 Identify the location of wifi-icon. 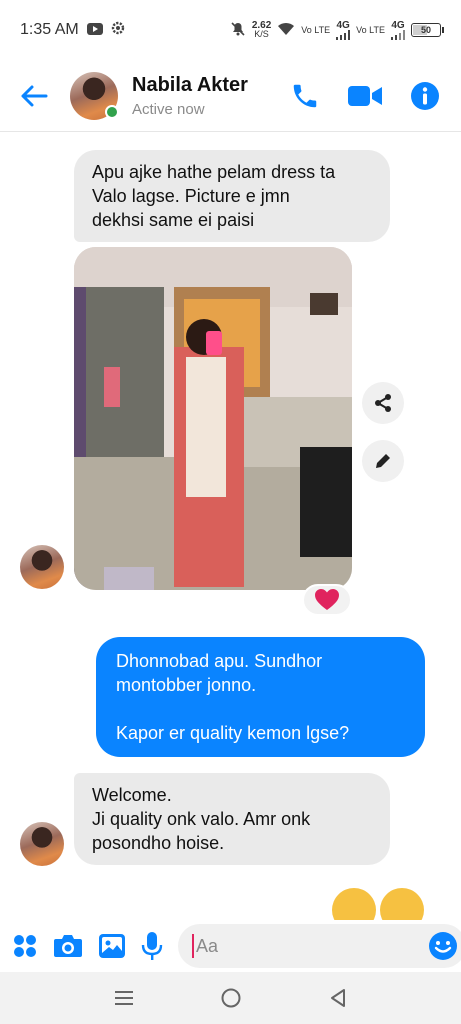
(286, 30).